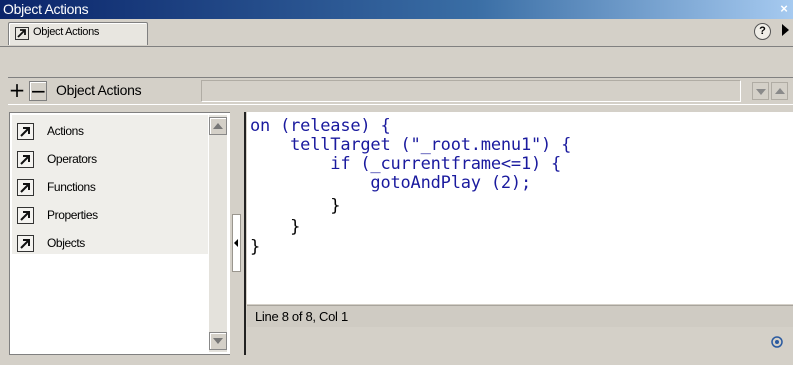 The width and height of the screenshot is (793, 365). I want to click on code-text: gotoAndPlay (2);, so click(390, 183).